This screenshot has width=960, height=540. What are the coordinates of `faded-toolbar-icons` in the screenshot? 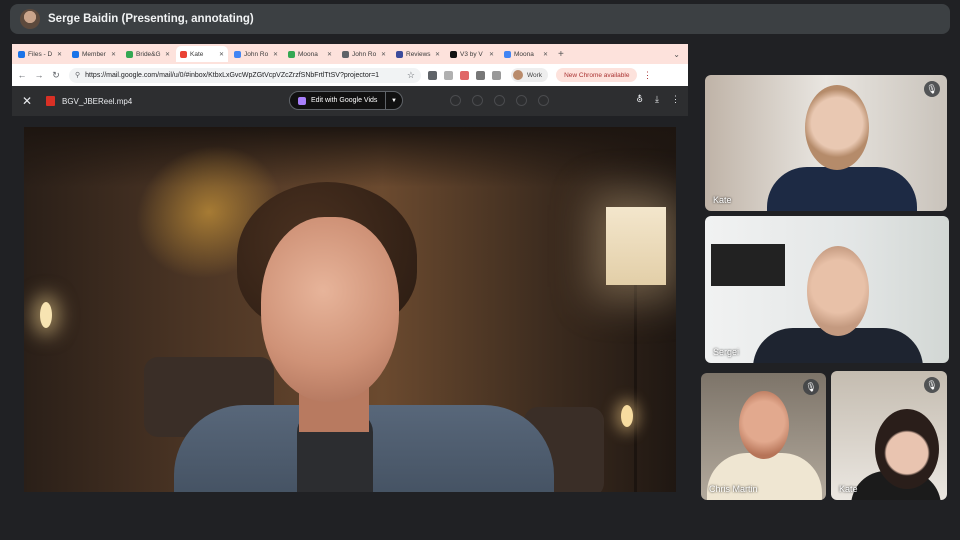 It's located at (505, 100).